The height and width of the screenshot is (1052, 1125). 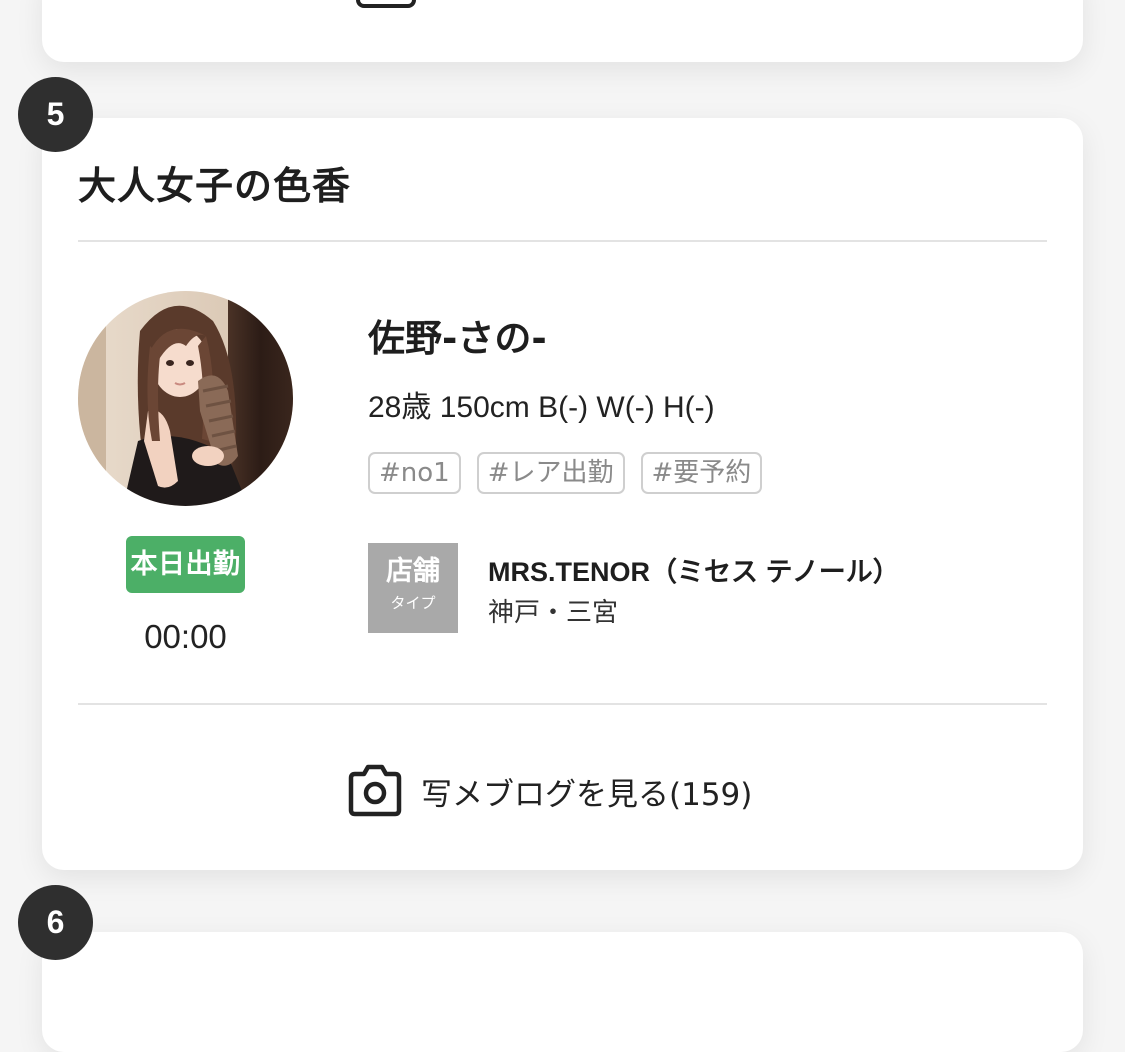 I want to click on store-type-sublabel: タイプ, so click(x=413, y=603).